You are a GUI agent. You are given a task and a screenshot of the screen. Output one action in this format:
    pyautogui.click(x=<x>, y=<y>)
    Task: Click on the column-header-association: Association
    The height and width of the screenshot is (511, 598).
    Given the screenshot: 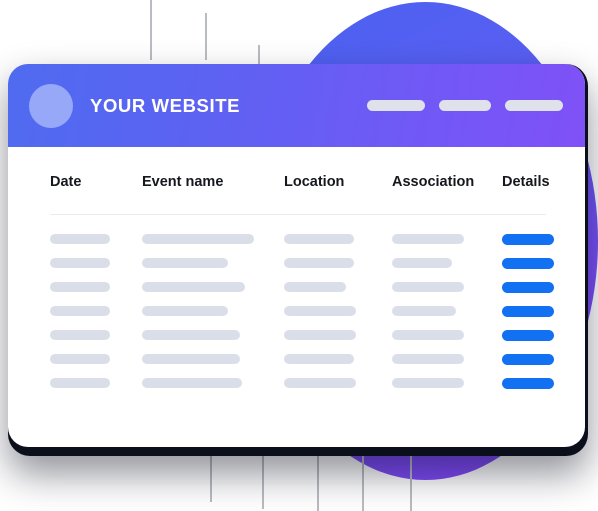 What is the action you would take?
    pyautogui.click(x=447, y=182)
    